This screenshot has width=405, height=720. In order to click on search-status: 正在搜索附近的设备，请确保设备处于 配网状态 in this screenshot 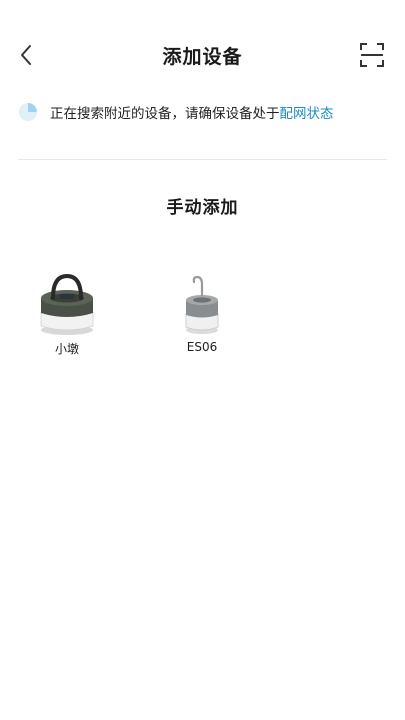, I will do `click(176, 112)`.